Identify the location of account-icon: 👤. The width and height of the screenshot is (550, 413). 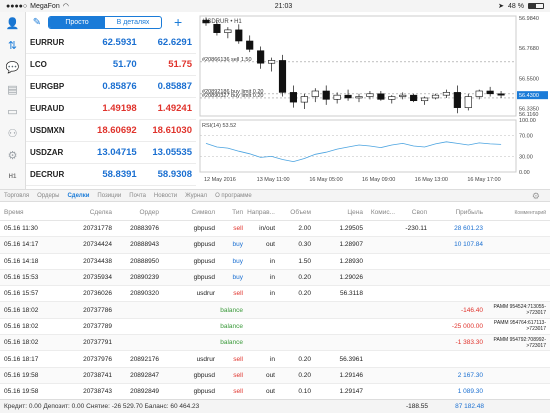
(13, 23).